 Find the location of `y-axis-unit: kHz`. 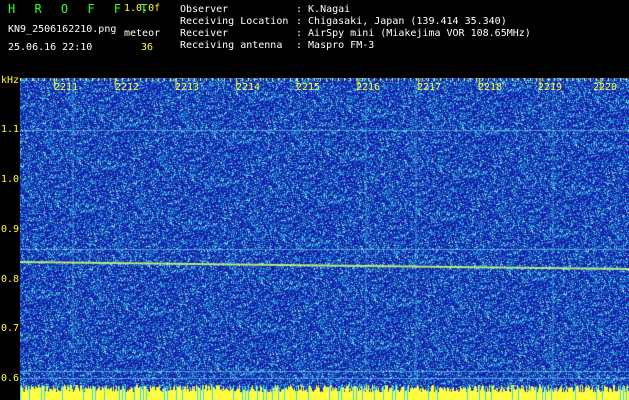

y-axis-unit: kHz is located at coordinates (10, 80).